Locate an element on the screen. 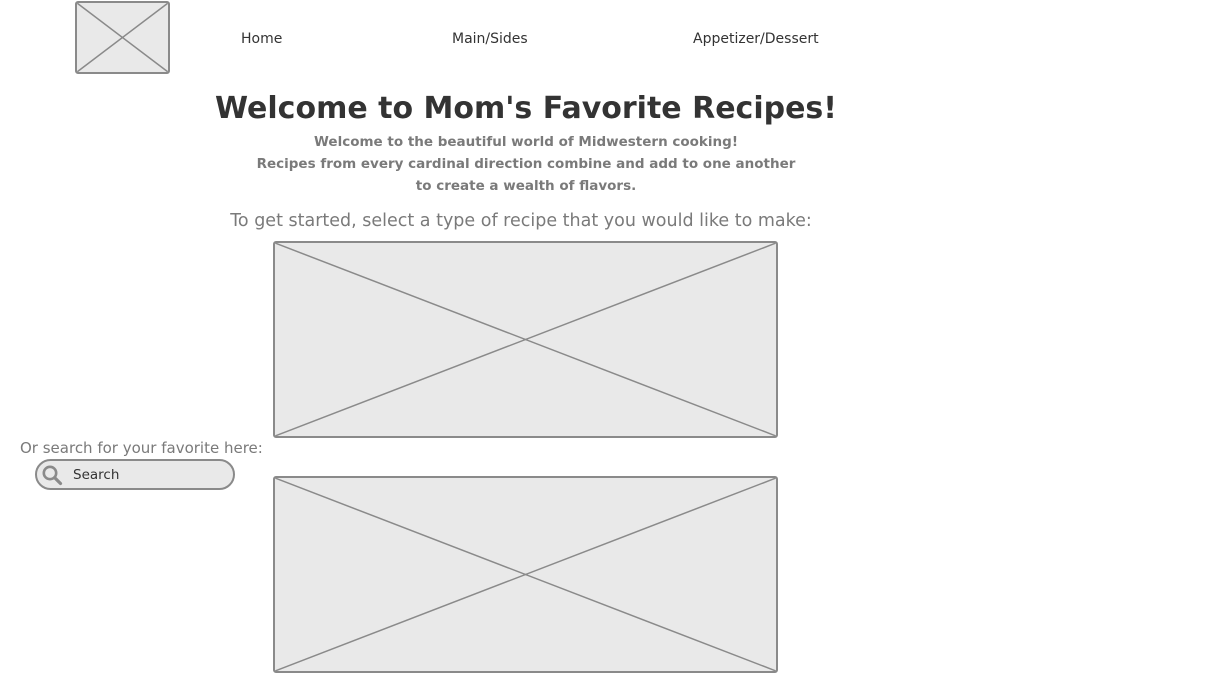 The width and height of the screenshot is (1208, 695). search-input is located at coordinates (148, 475).